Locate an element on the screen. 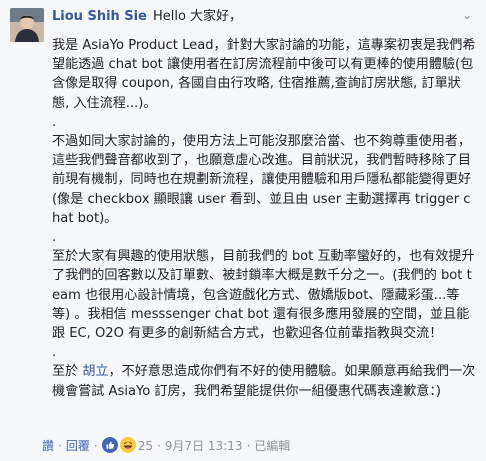 This screenshot has height=461, width=486. like-icon is located at coordinates (109, 445).